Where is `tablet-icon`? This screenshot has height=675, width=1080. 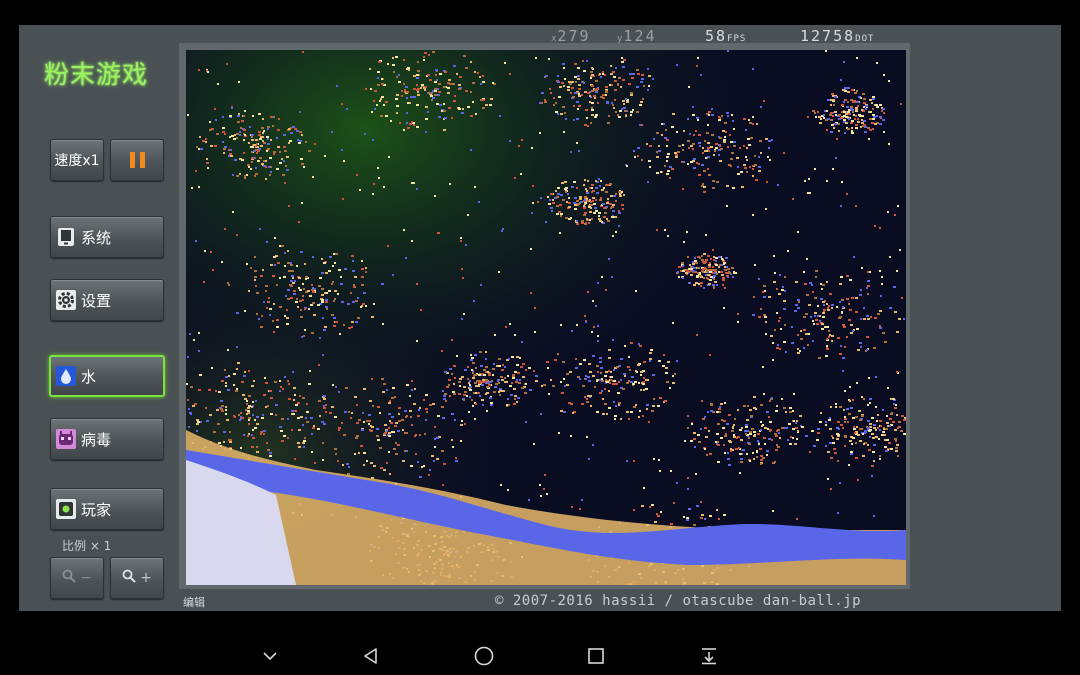
tablet-icon is located at coordinates (66, 237).